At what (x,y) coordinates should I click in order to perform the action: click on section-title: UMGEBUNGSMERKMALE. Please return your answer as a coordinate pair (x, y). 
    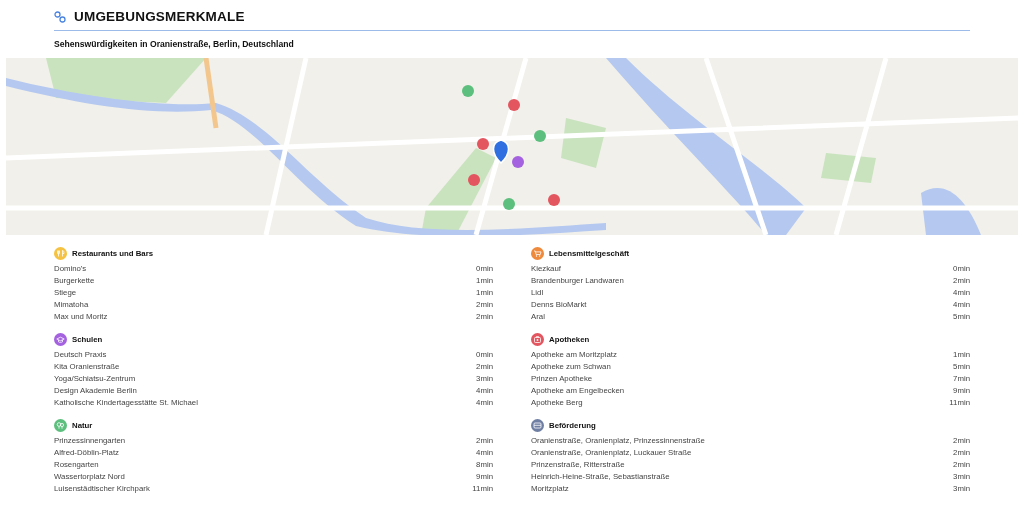
    Looking at the image, I should click on (159, 17).